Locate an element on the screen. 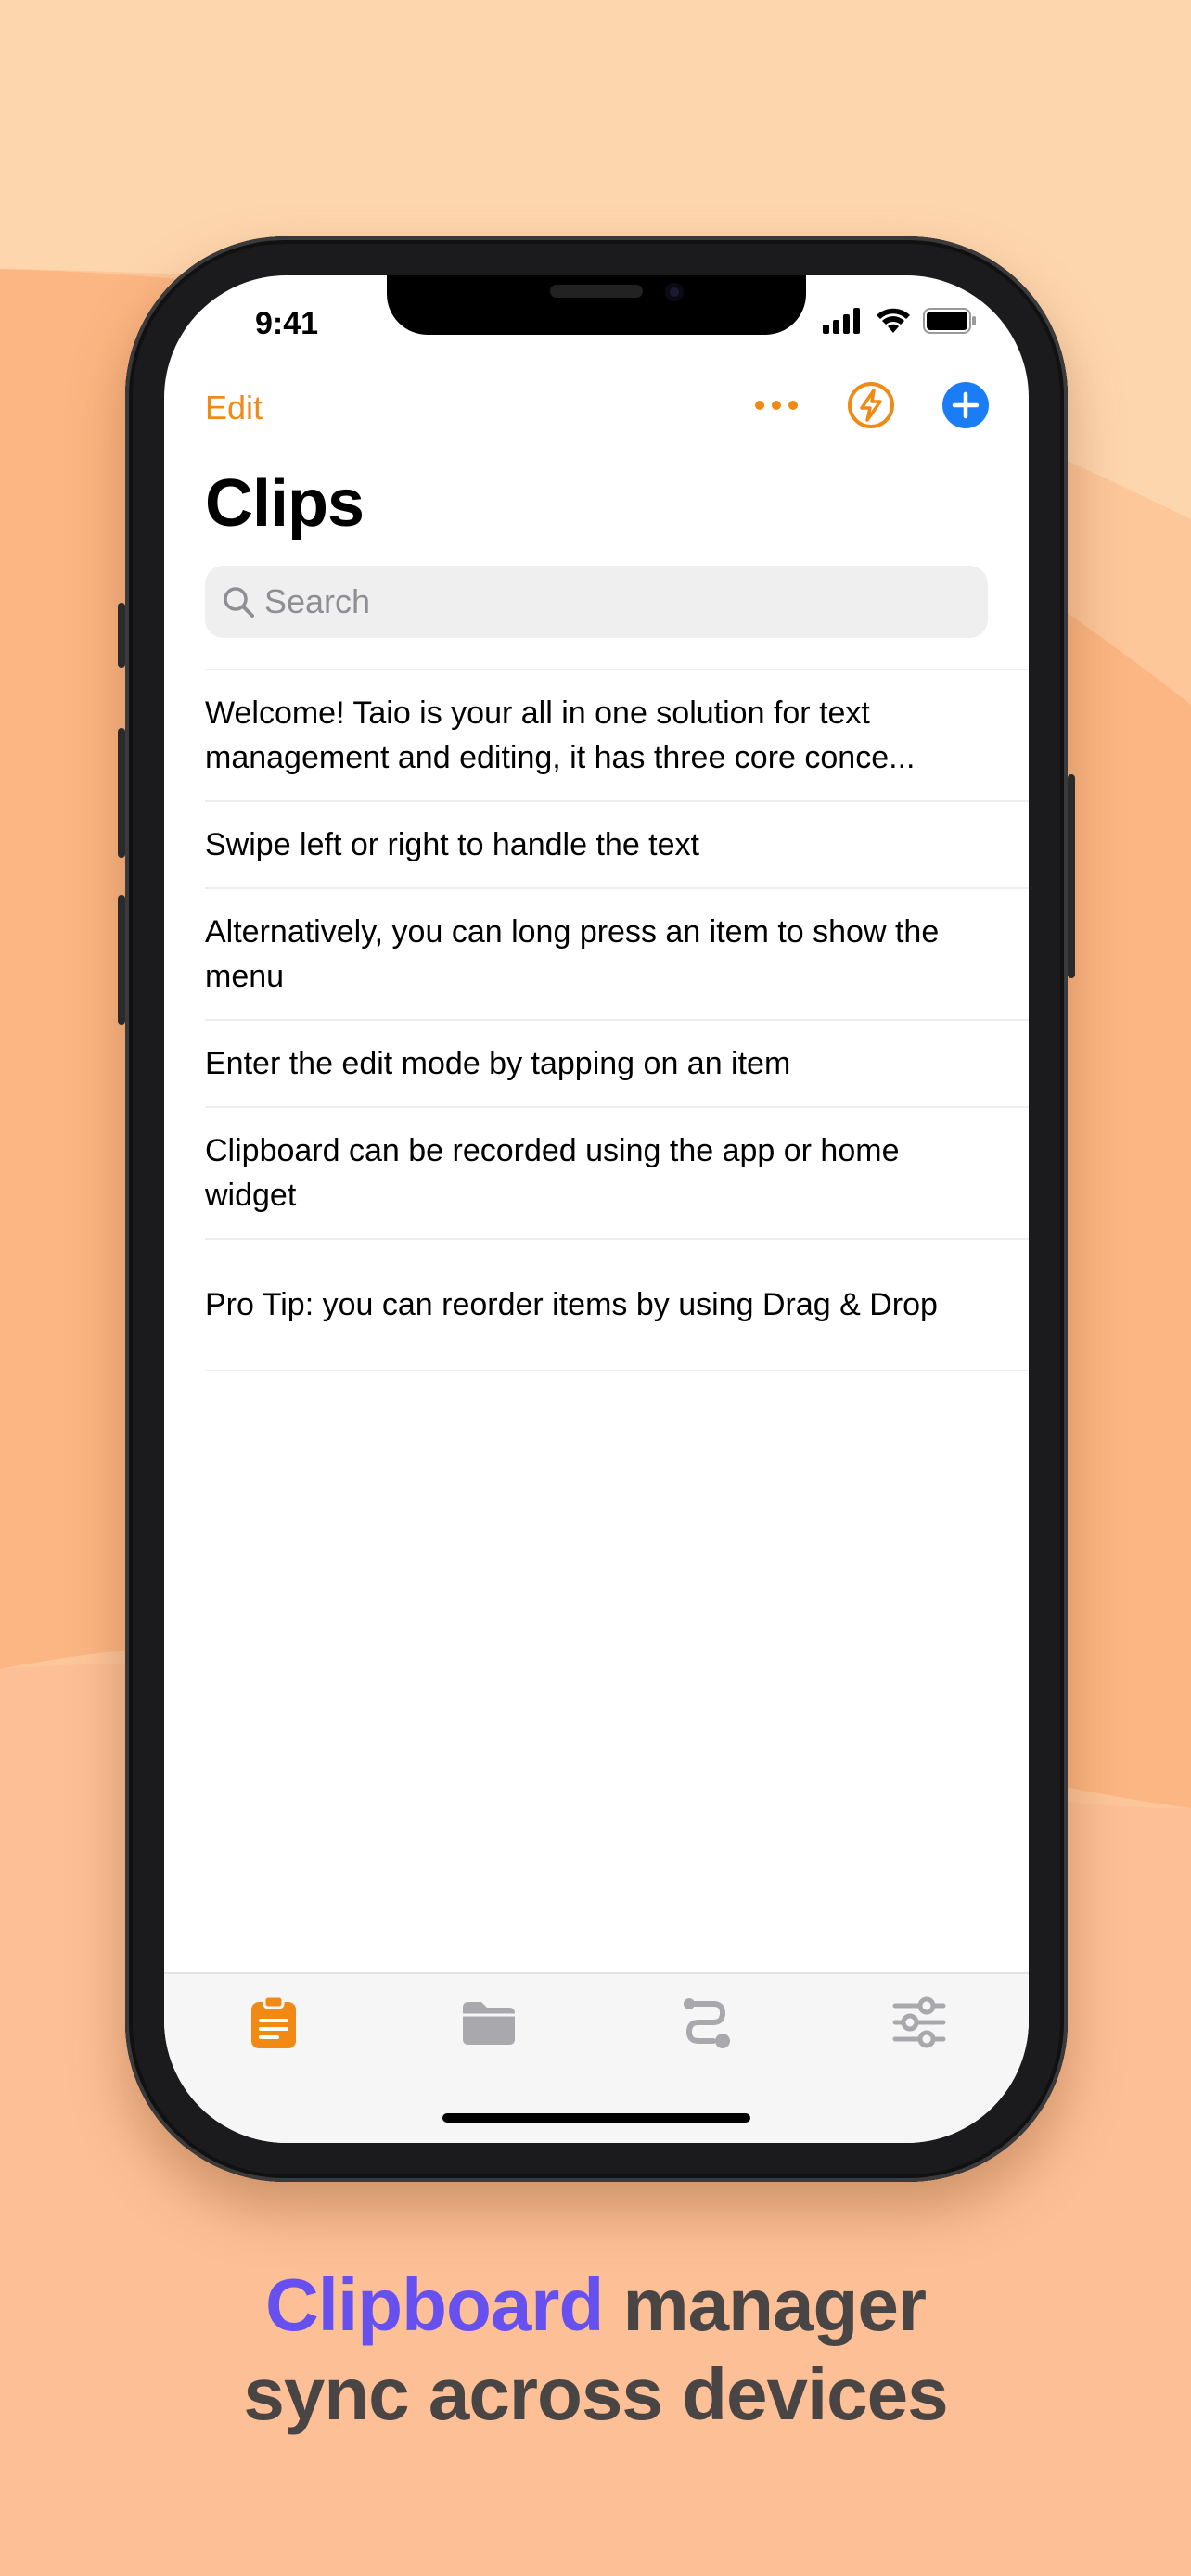 The height and width of the screenshot is (2576, 1191). ellipsis-icon is located at coordinates (777, 405).